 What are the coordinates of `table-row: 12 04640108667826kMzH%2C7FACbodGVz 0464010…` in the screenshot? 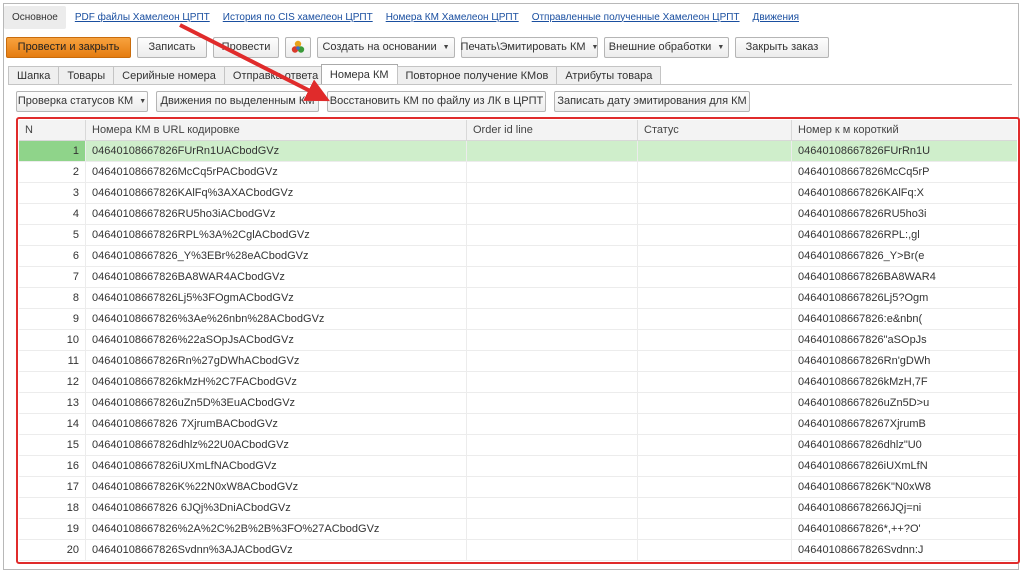 It's located at (518, 382).